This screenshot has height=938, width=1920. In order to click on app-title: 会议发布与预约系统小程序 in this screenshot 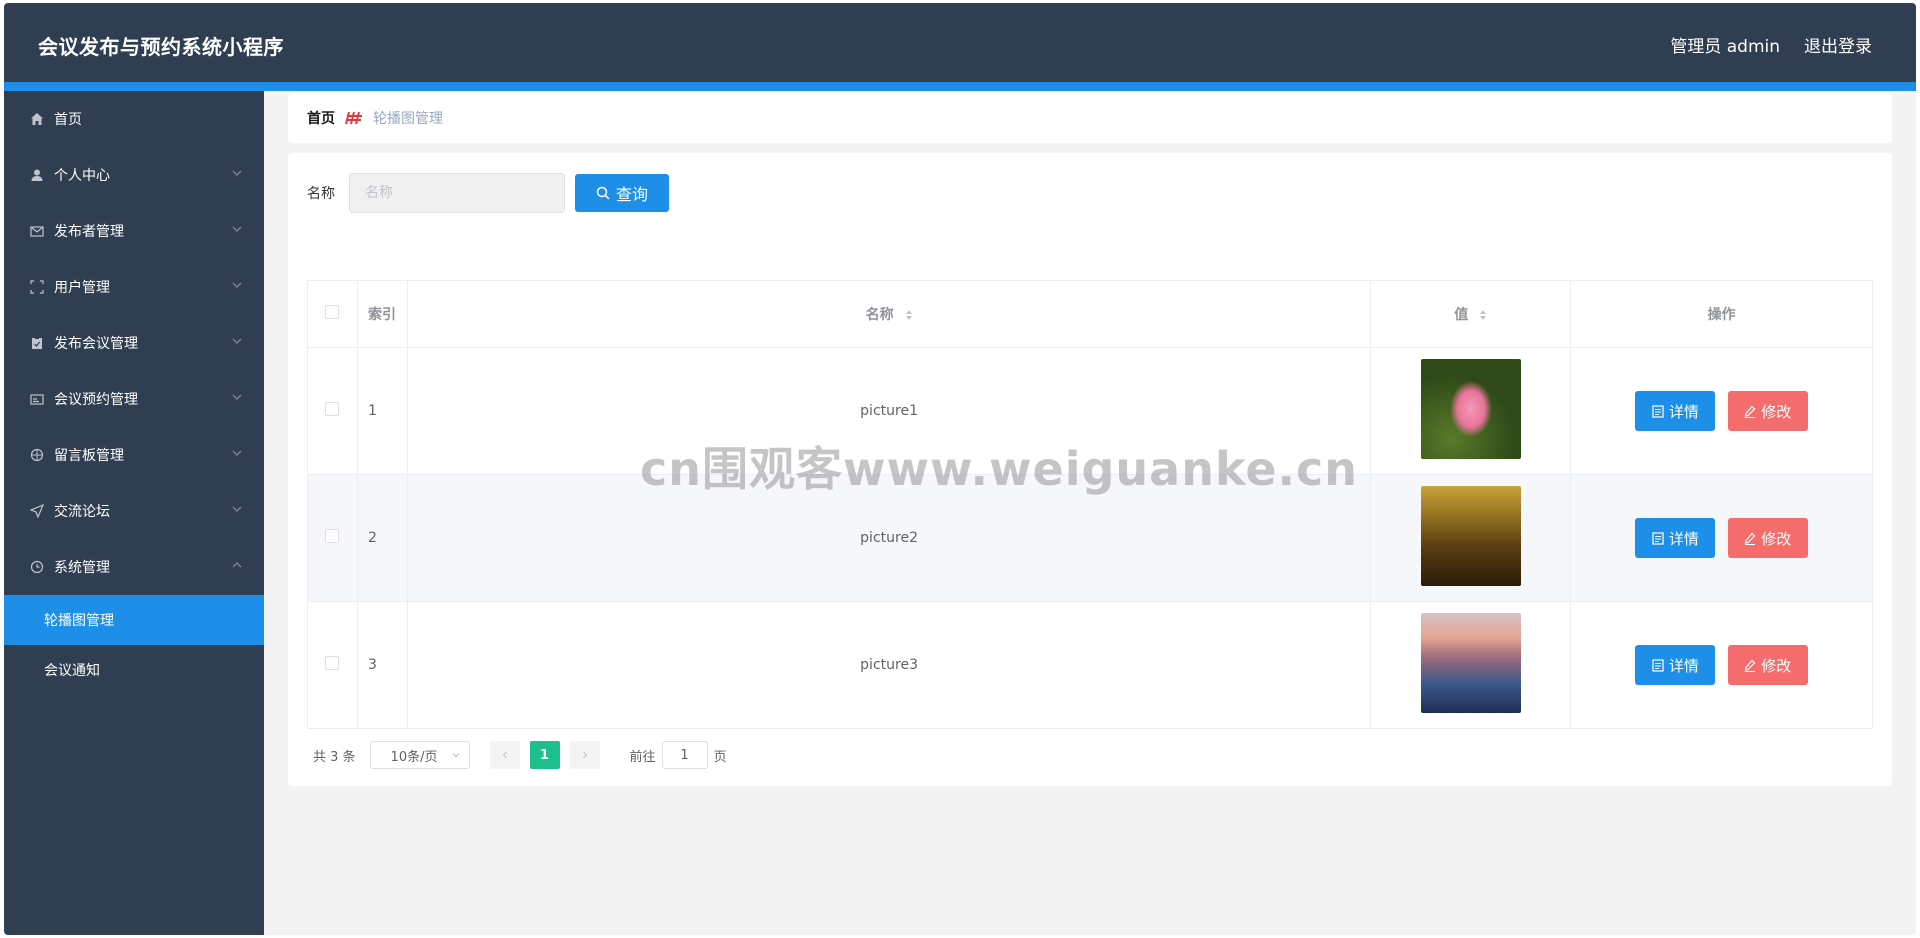, I will do `click(161, 47)`.